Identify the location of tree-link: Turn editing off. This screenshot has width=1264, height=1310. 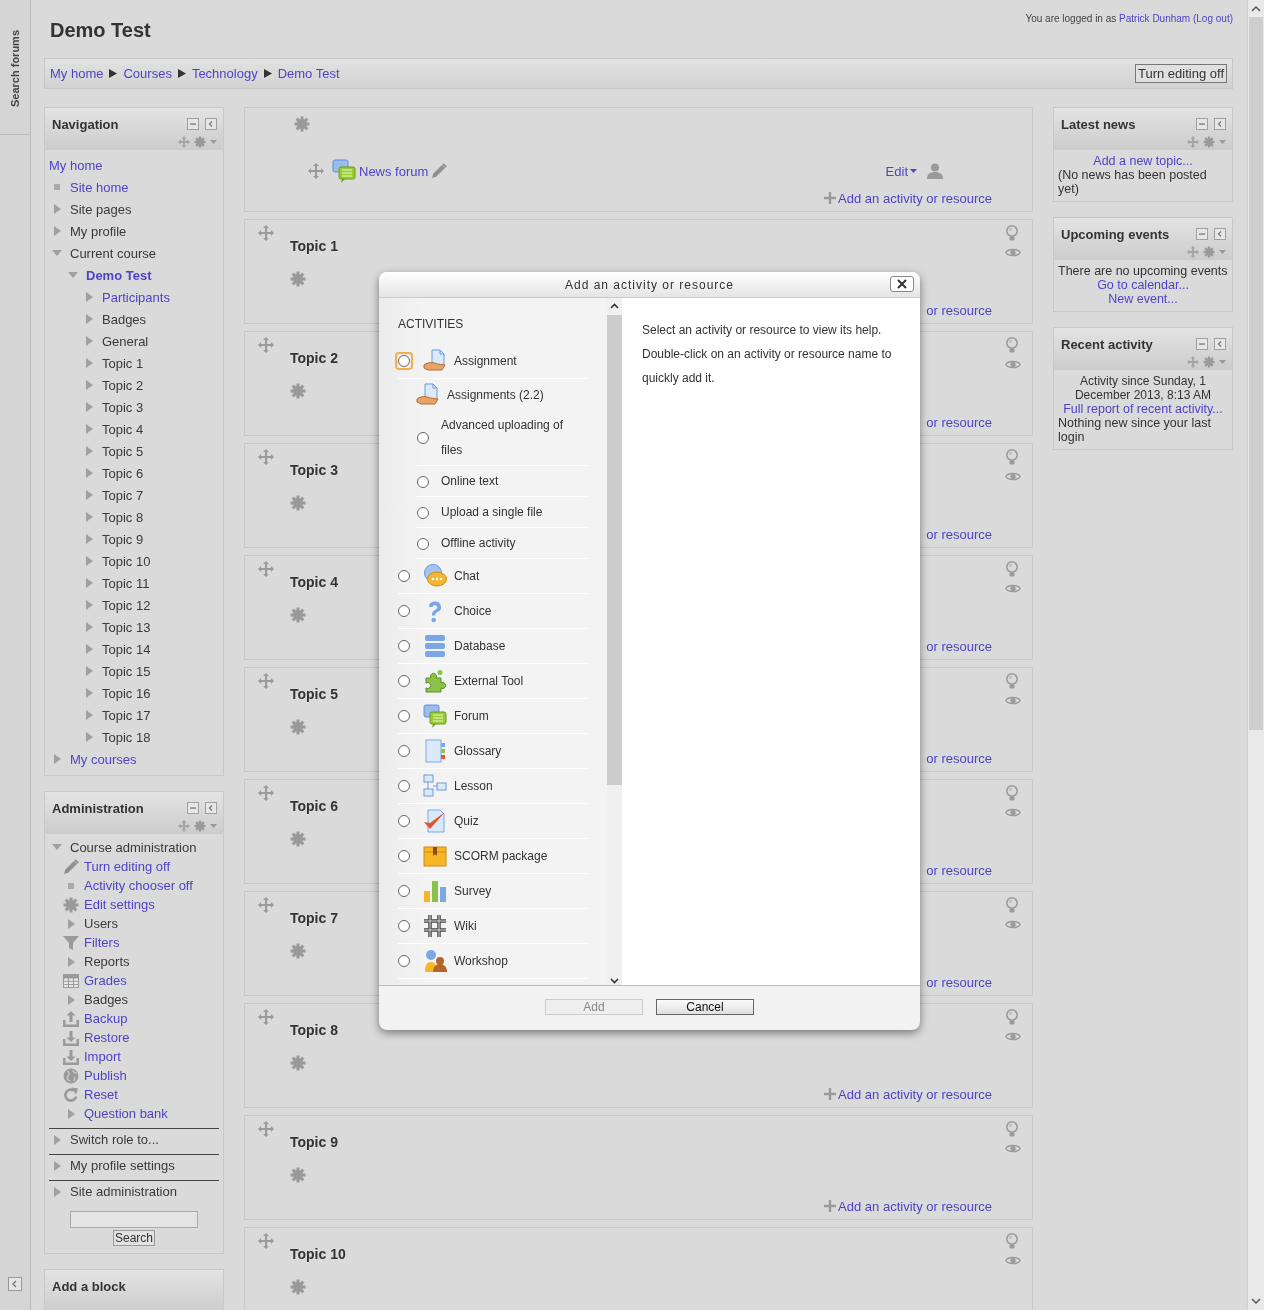
(127, 866).